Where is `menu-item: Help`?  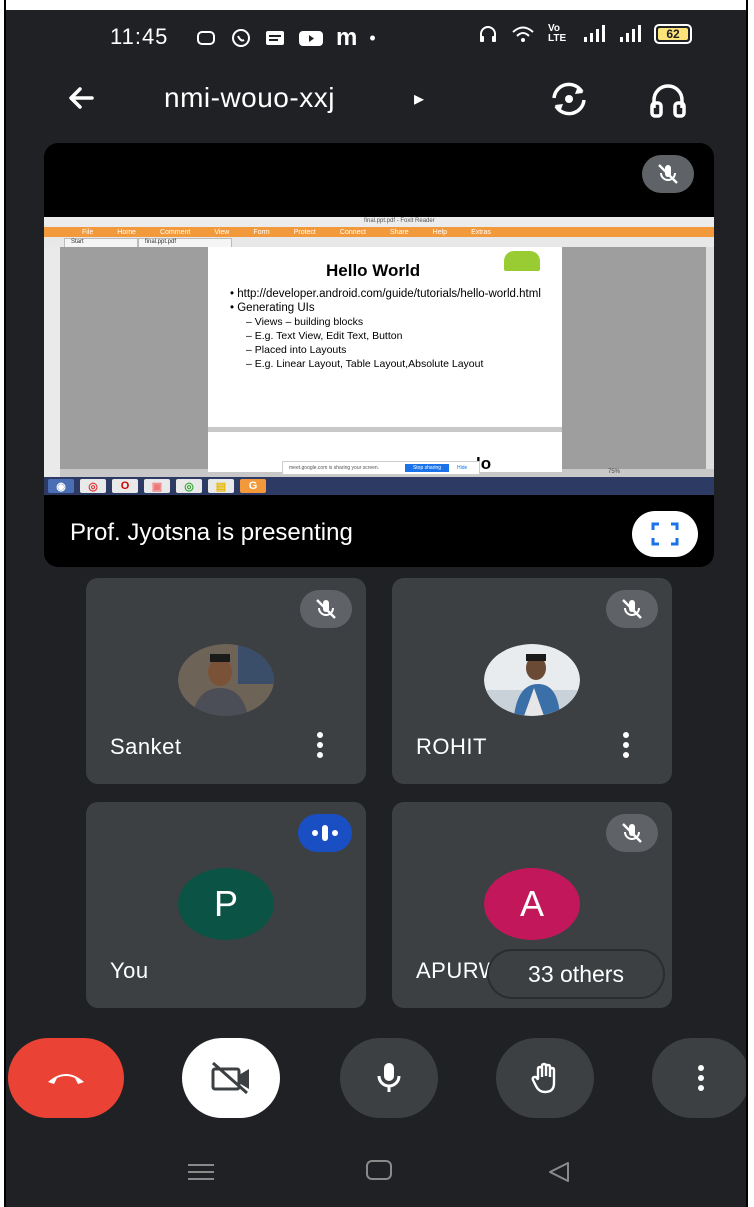 menu-item: Help is located at coordinates (440, 232).